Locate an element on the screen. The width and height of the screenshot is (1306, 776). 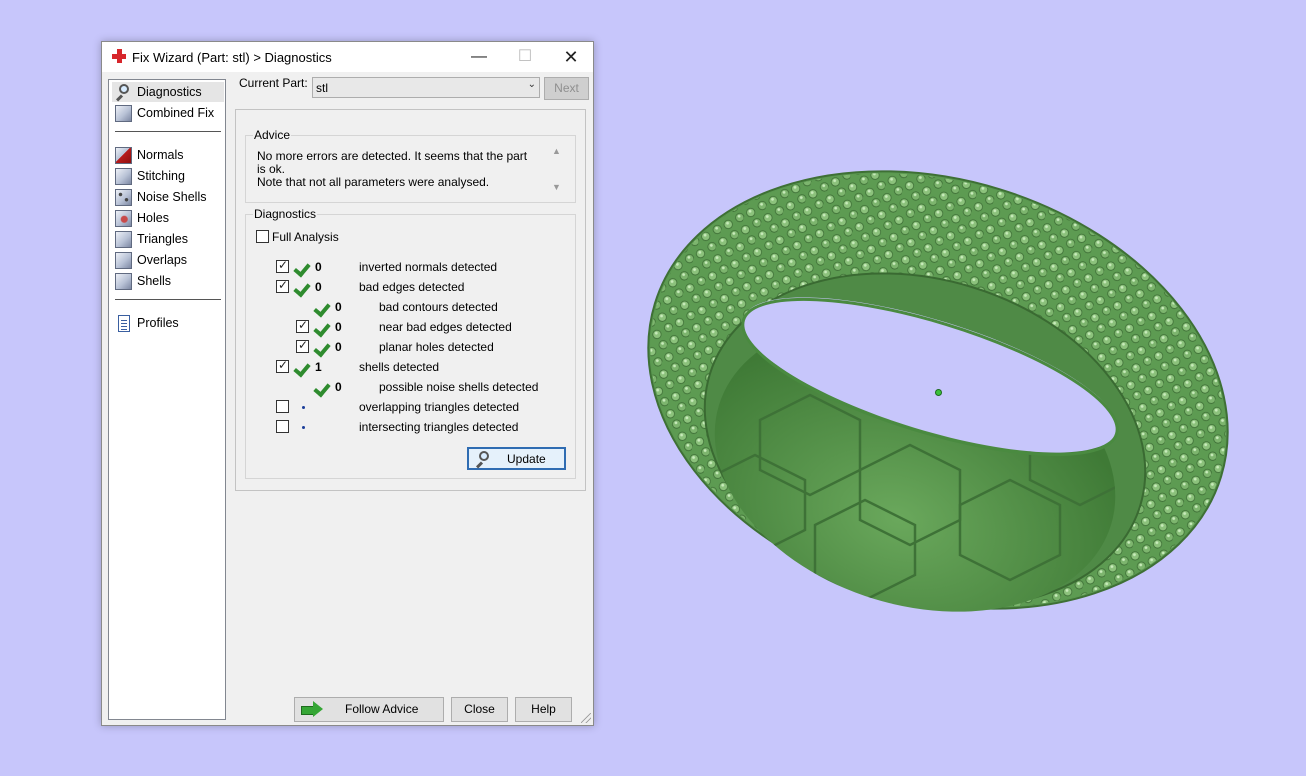
near-bad-edges-checkbox is located at coordinates (302, 325).